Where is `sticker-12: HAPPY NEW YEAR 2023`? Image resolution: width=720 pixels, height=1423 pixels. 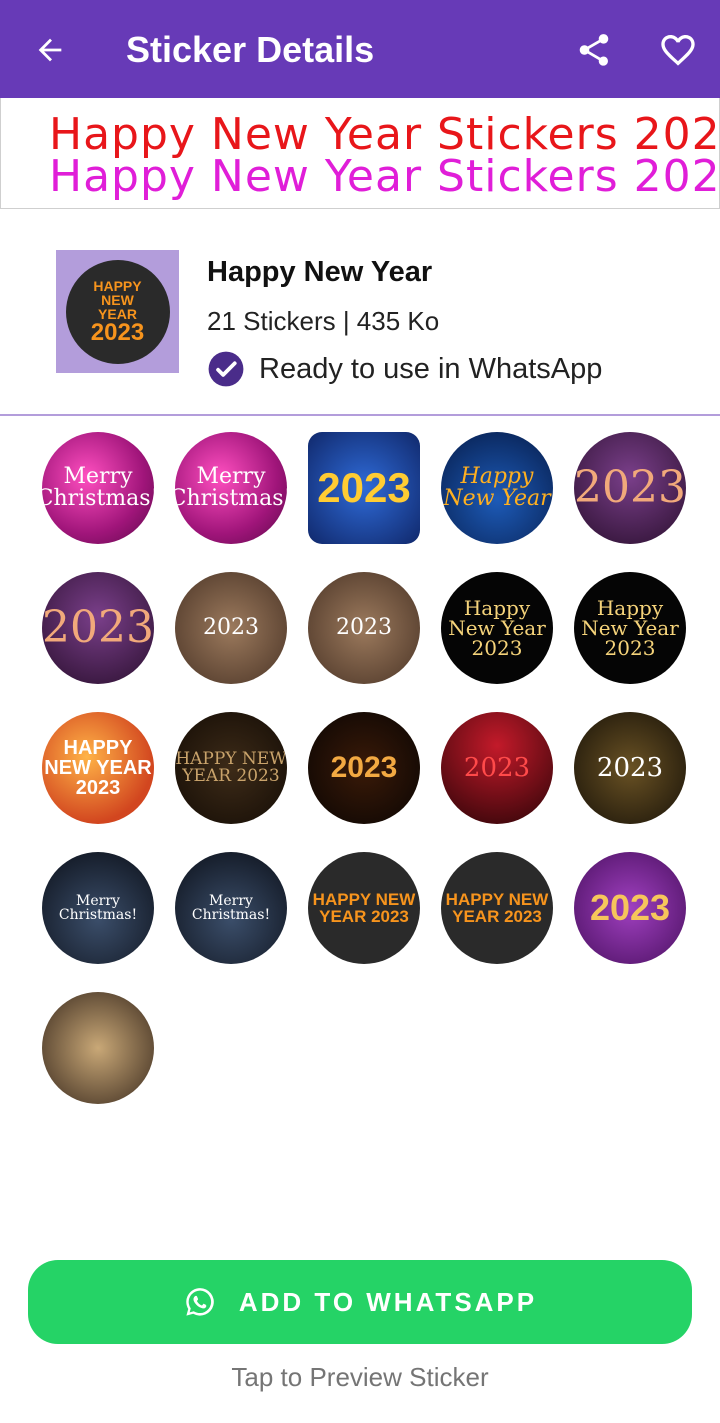
sticker-12: HAPPY NEW YEAR 2023 is located at coordinates (231, 768).